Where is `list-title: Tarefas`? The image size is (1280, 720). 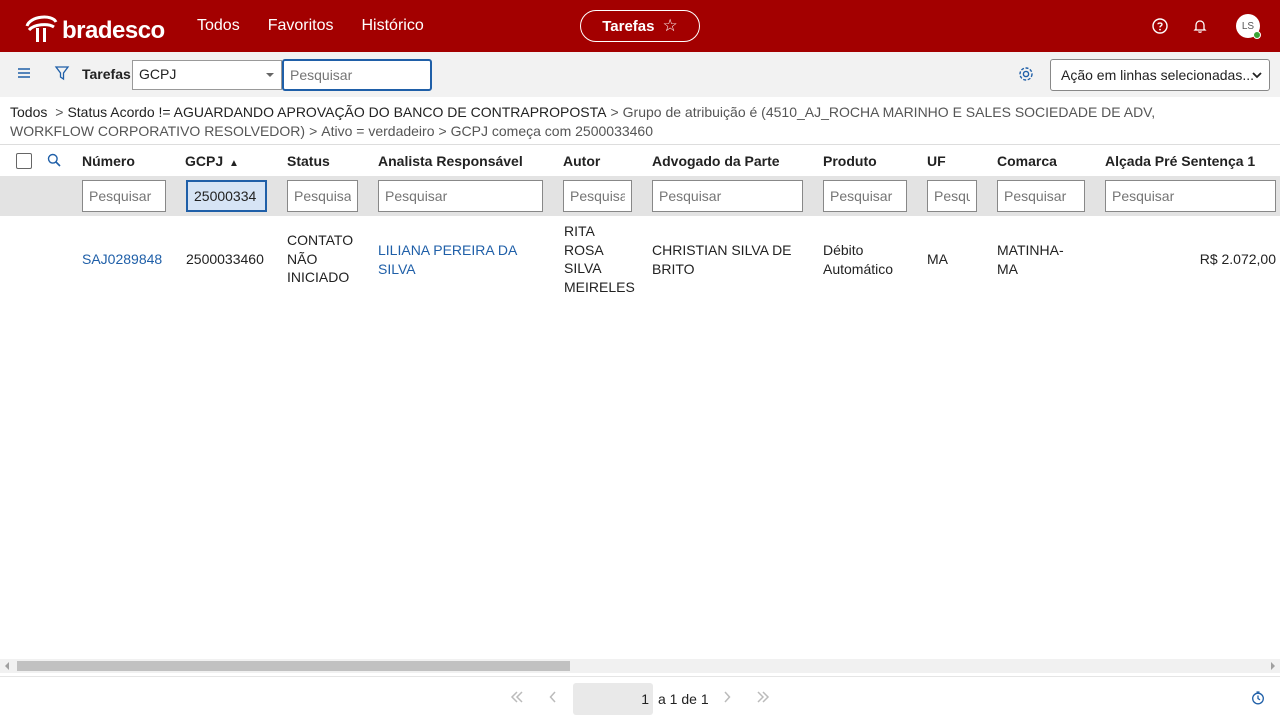 list-title: Tarefas is located at coordinates (106, 74).